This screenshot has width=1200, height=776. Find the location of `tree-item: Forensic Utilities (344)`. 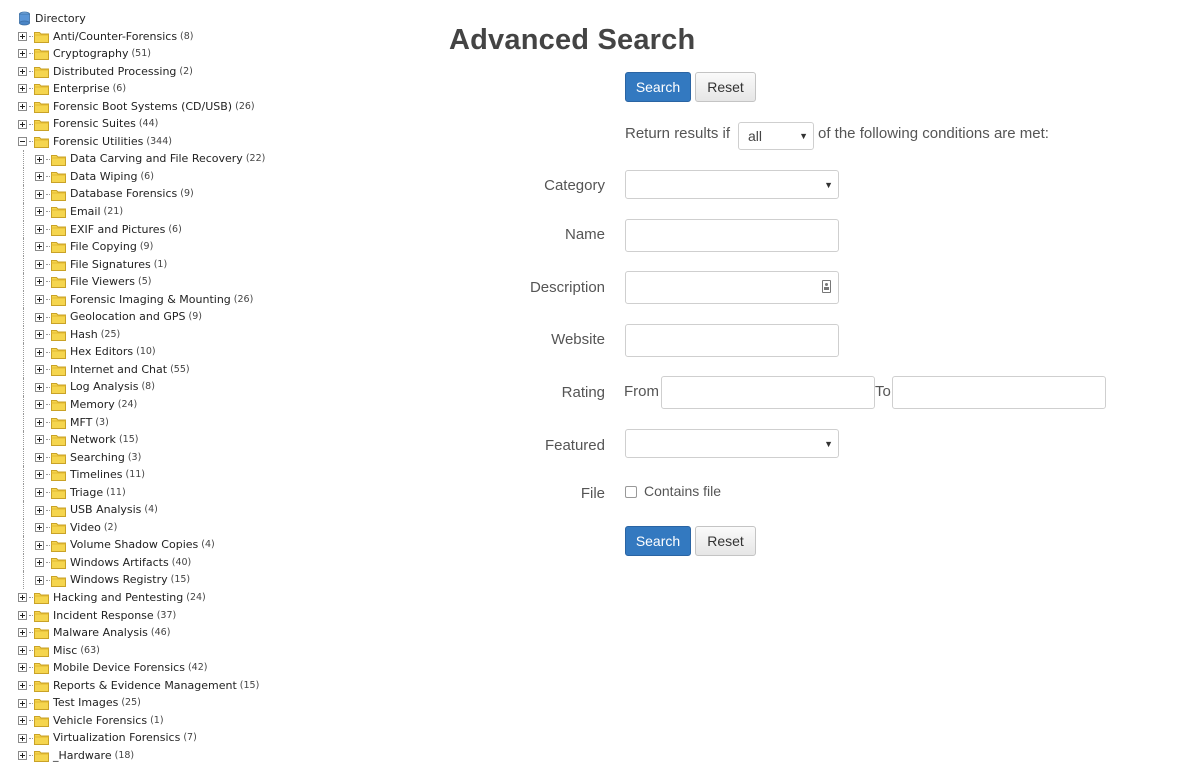

tree-item: Forensic Utilities (344) is located at coordinates (228, 142).